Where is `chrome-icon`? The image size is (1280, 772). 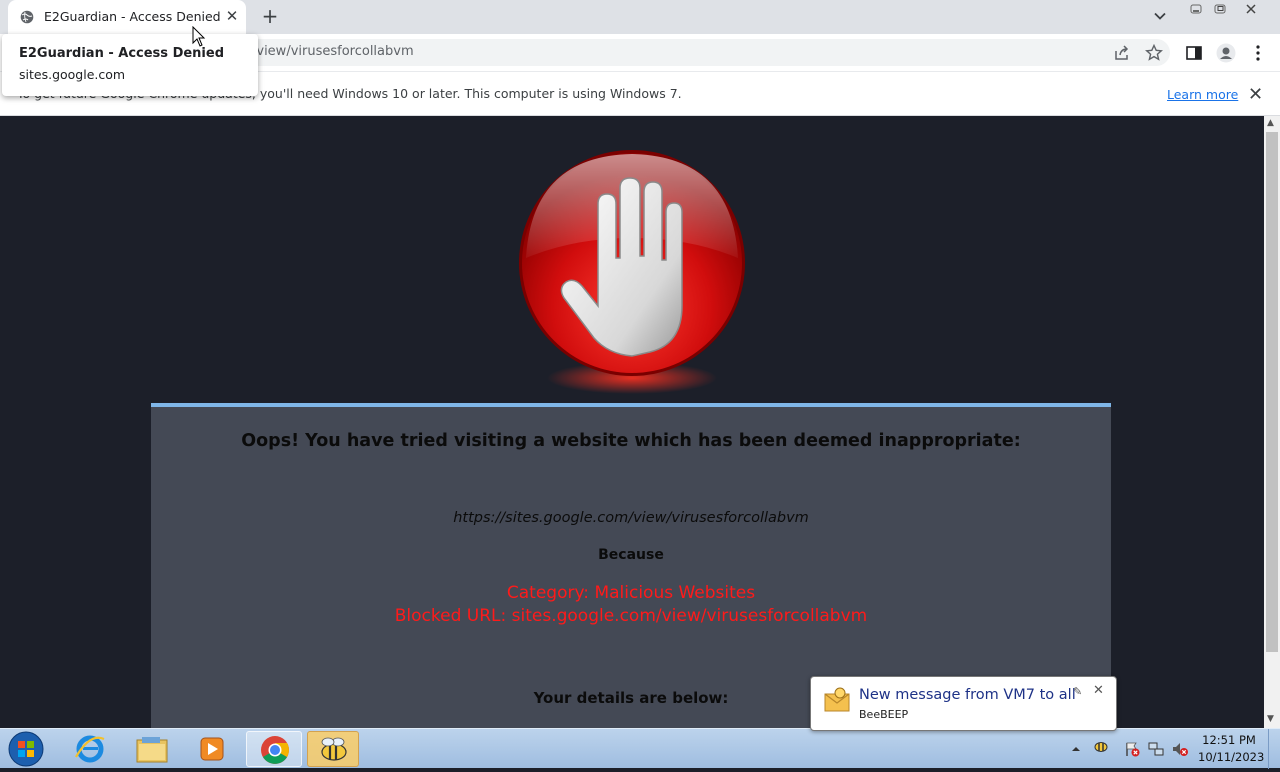 chrome-icon is located at coordinates (275, 750).